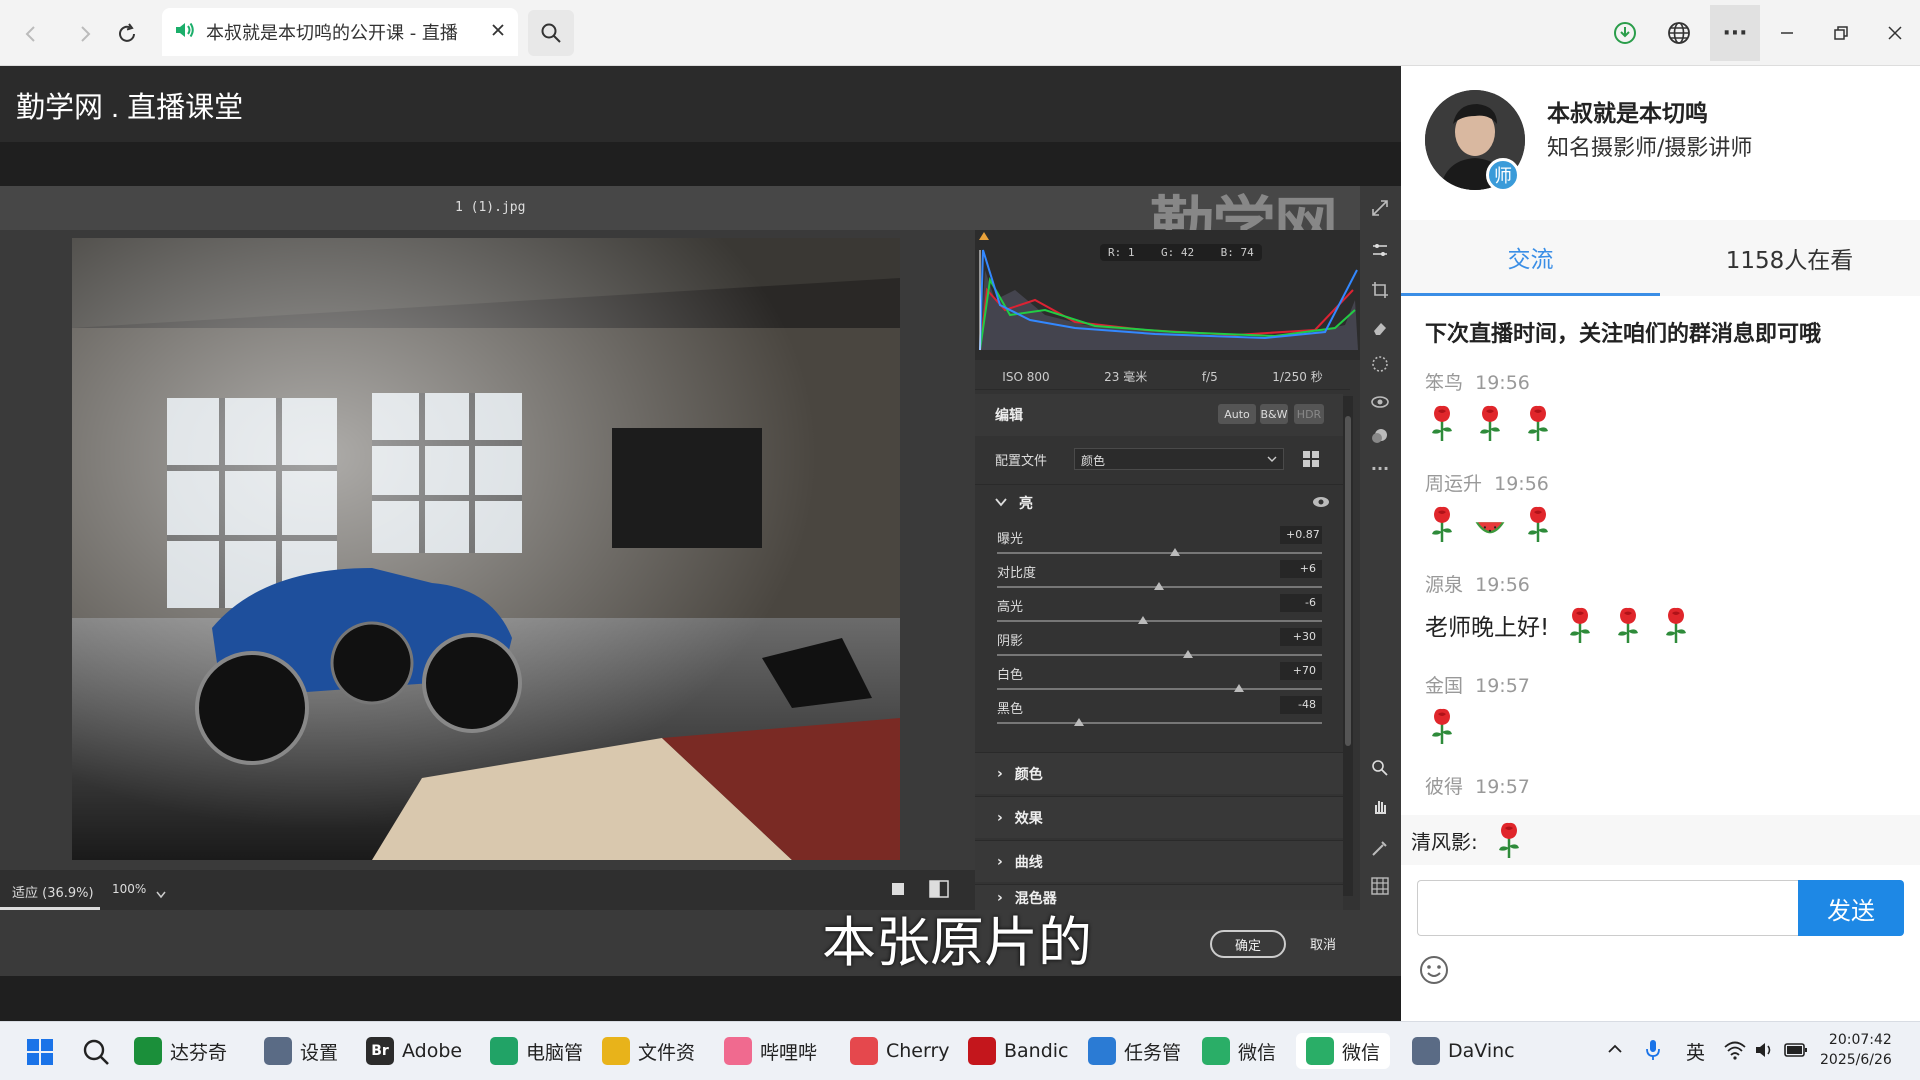  What do you see at coordinates (1301, 569) in the screenshot?
I see `slider-value: +6` at bounding box center [1301, 569].